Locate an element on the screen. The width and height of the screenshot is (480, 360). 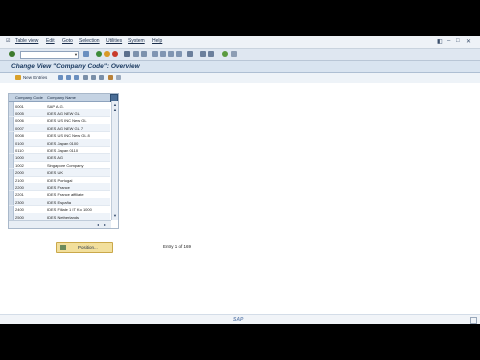
title-bar: Change View "Company Code": Overview is located at coordinates (240, 67).